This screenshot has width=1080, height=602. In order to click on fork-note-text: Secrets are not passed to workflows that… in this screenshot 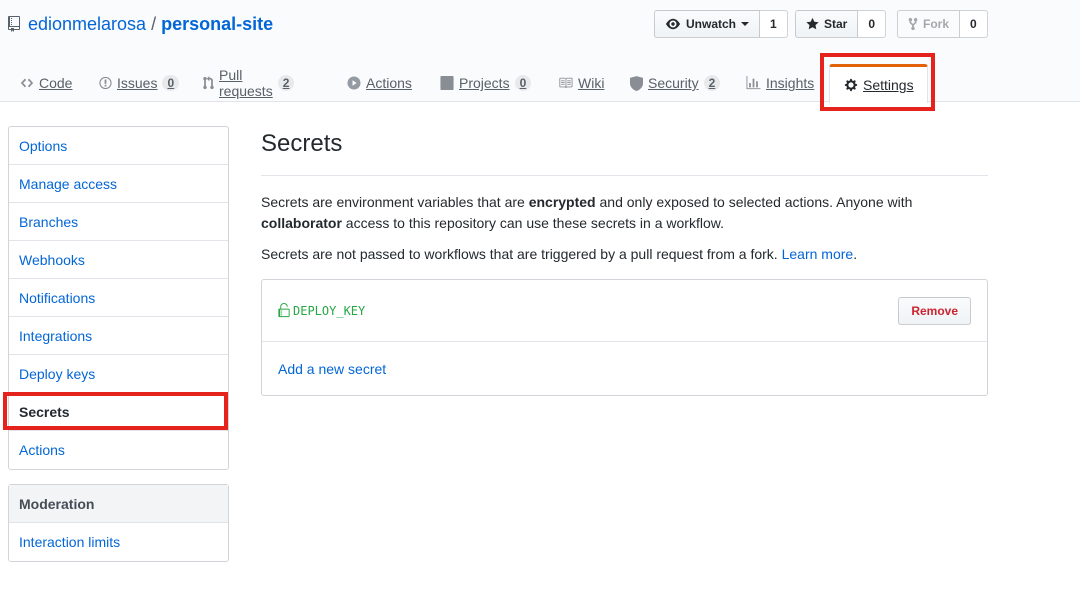, I will do `click(521, 254)`.